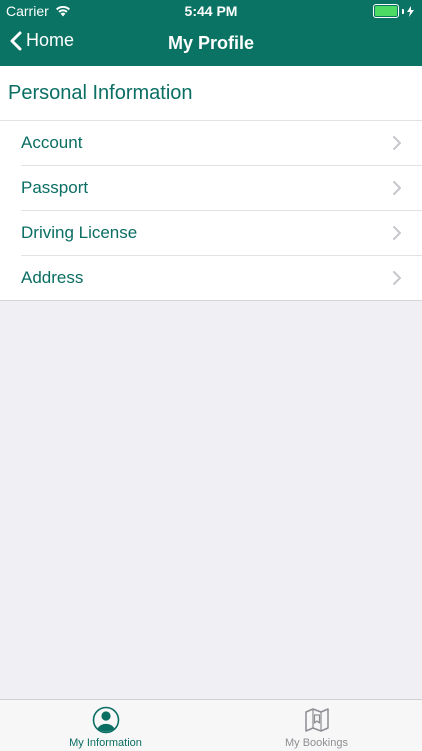  Describe the element at coordinates (211, 93) in the screenshot. I see `section-header: Personal Information` at that location.